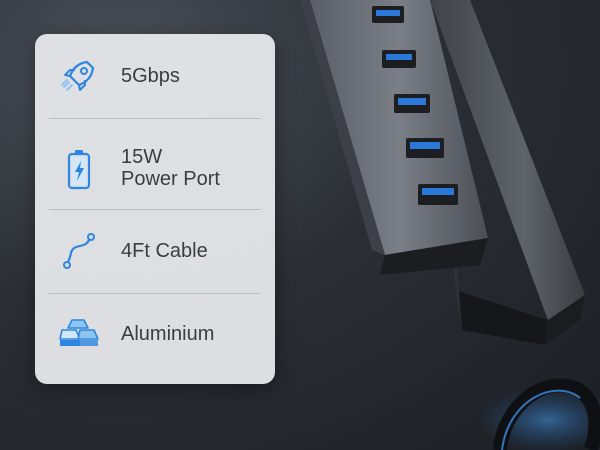 This screenshot has height=450, width=600. Describe the element at coordinates (79, 76) in the screenshot. I see `rocket-icon` at that location.